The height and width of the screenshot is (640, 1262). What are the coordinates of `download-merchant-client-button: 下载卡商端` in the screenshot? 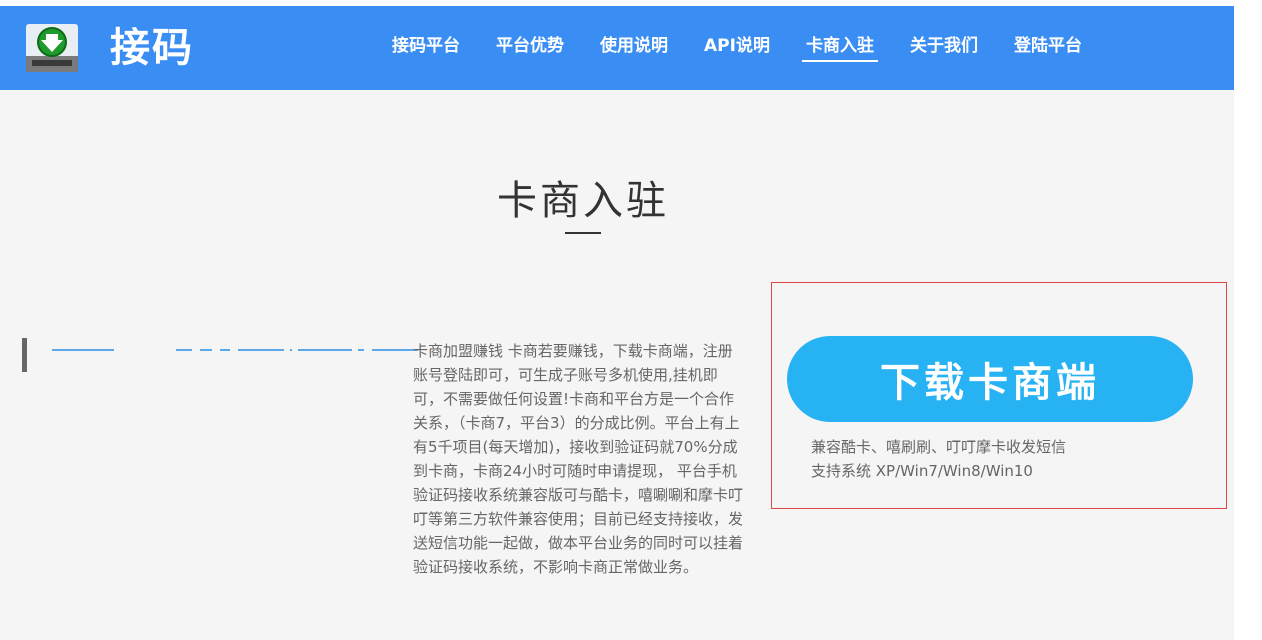 It's located at (990, 379).